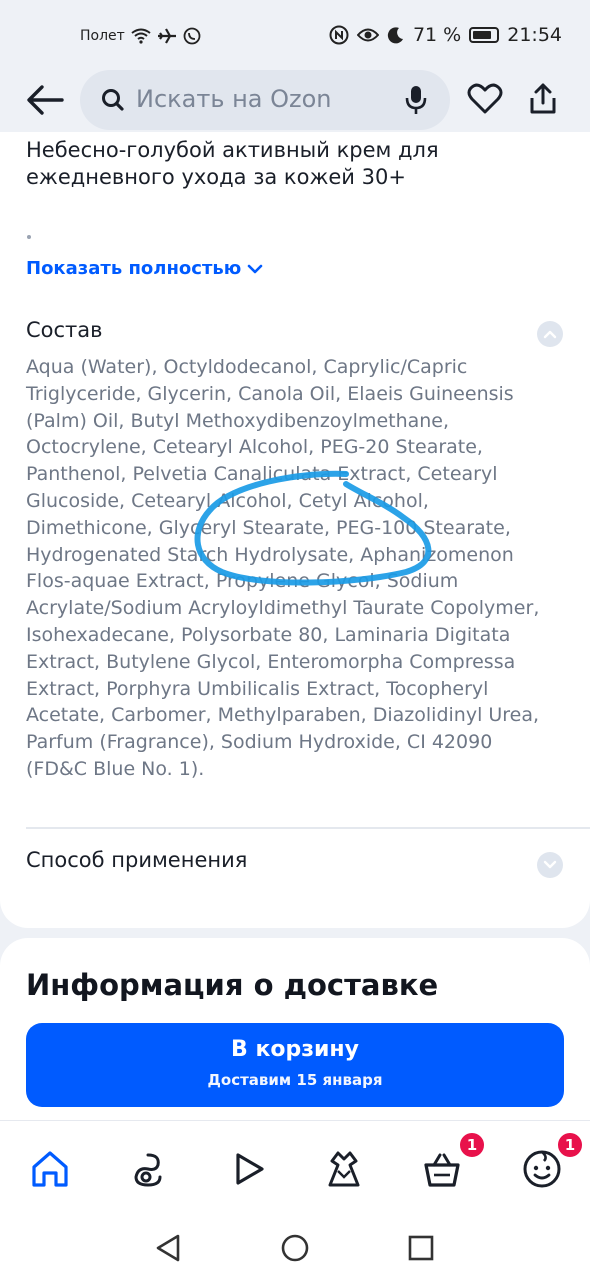  I want to click on system-recents-icon, so click(421, 1248).